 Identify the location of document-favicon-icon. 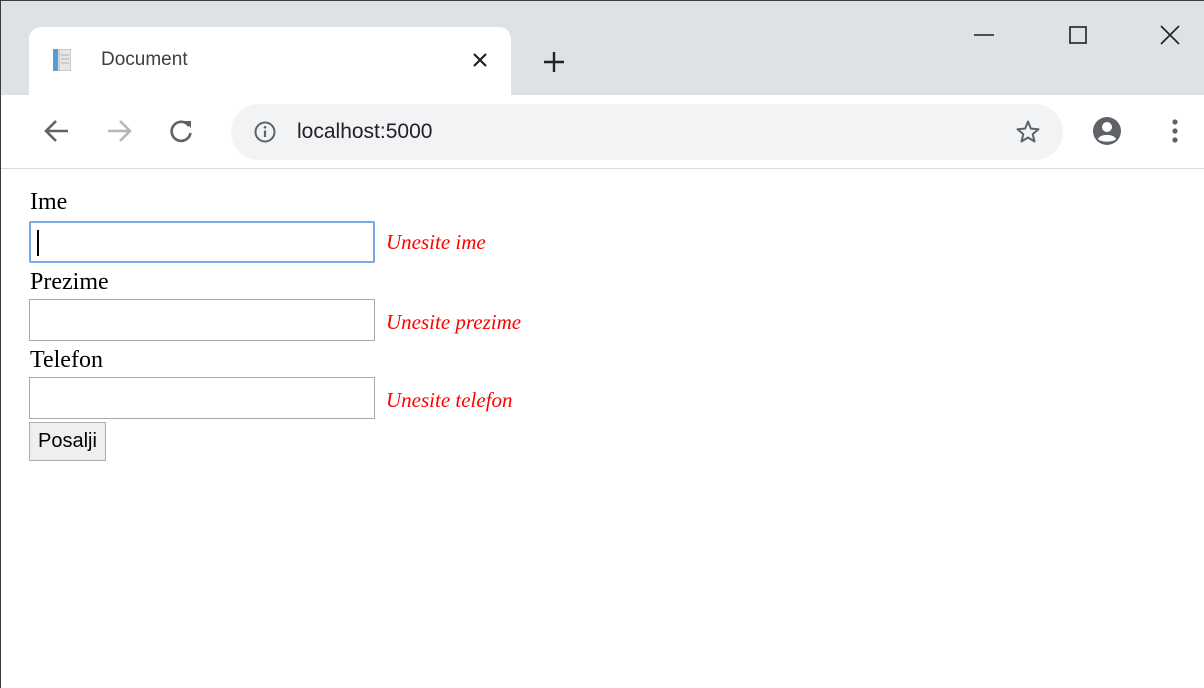
(62, 60).